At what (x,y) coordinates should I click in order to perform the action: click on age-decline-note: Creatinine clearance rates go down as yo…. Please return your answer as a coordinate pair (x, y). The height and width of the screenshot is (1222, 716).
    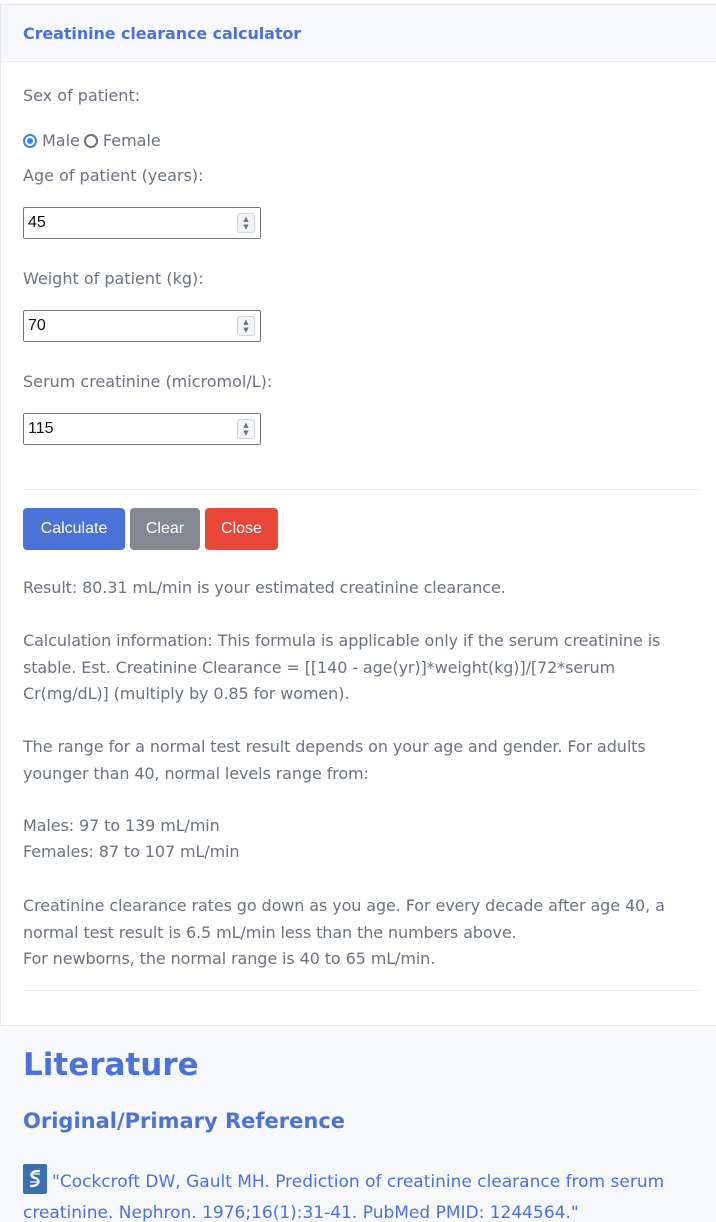
    Looking at the image, I should click on (344, 919).